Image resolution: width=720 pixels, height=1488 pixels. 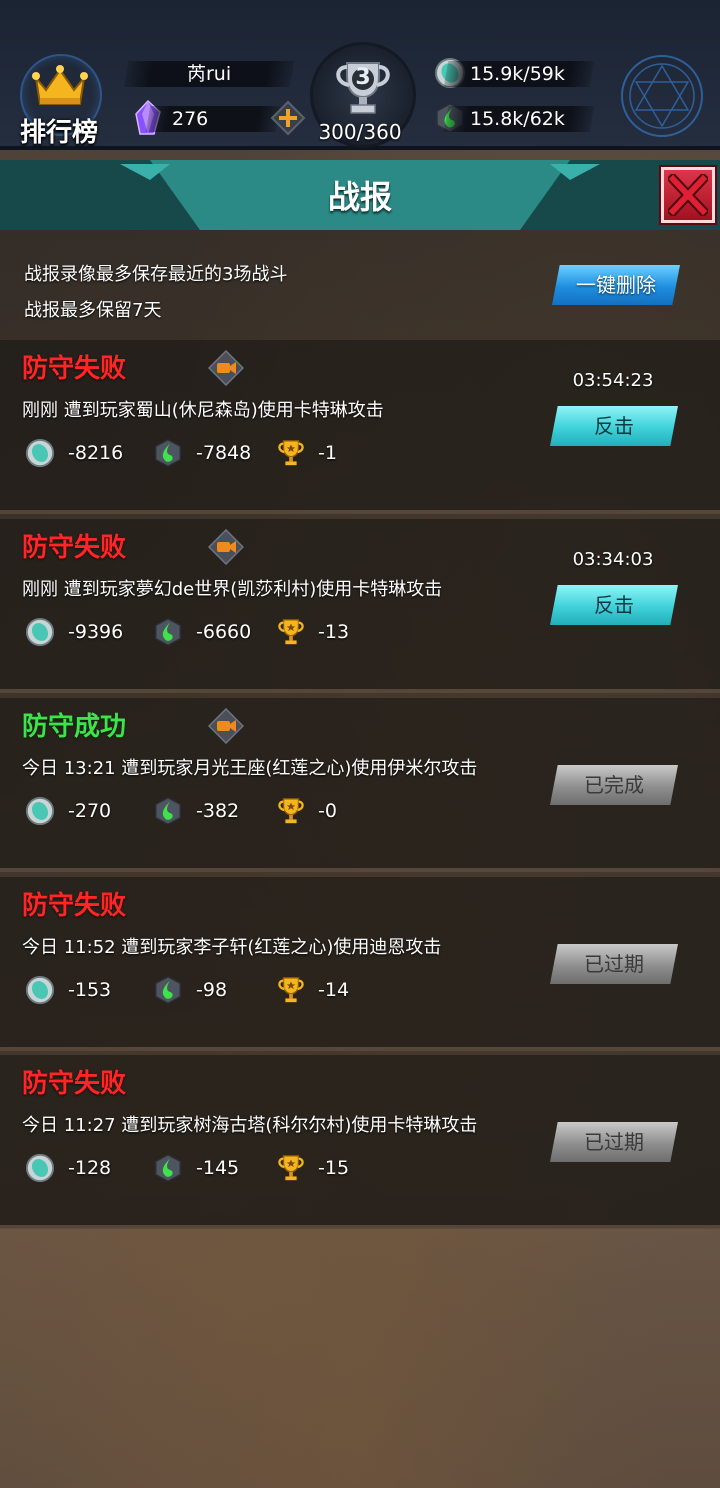 What do you see at coordinates (359, 197) in the screenshot?
I see `dialog-title: 战报` at bounding box center [359, 197].